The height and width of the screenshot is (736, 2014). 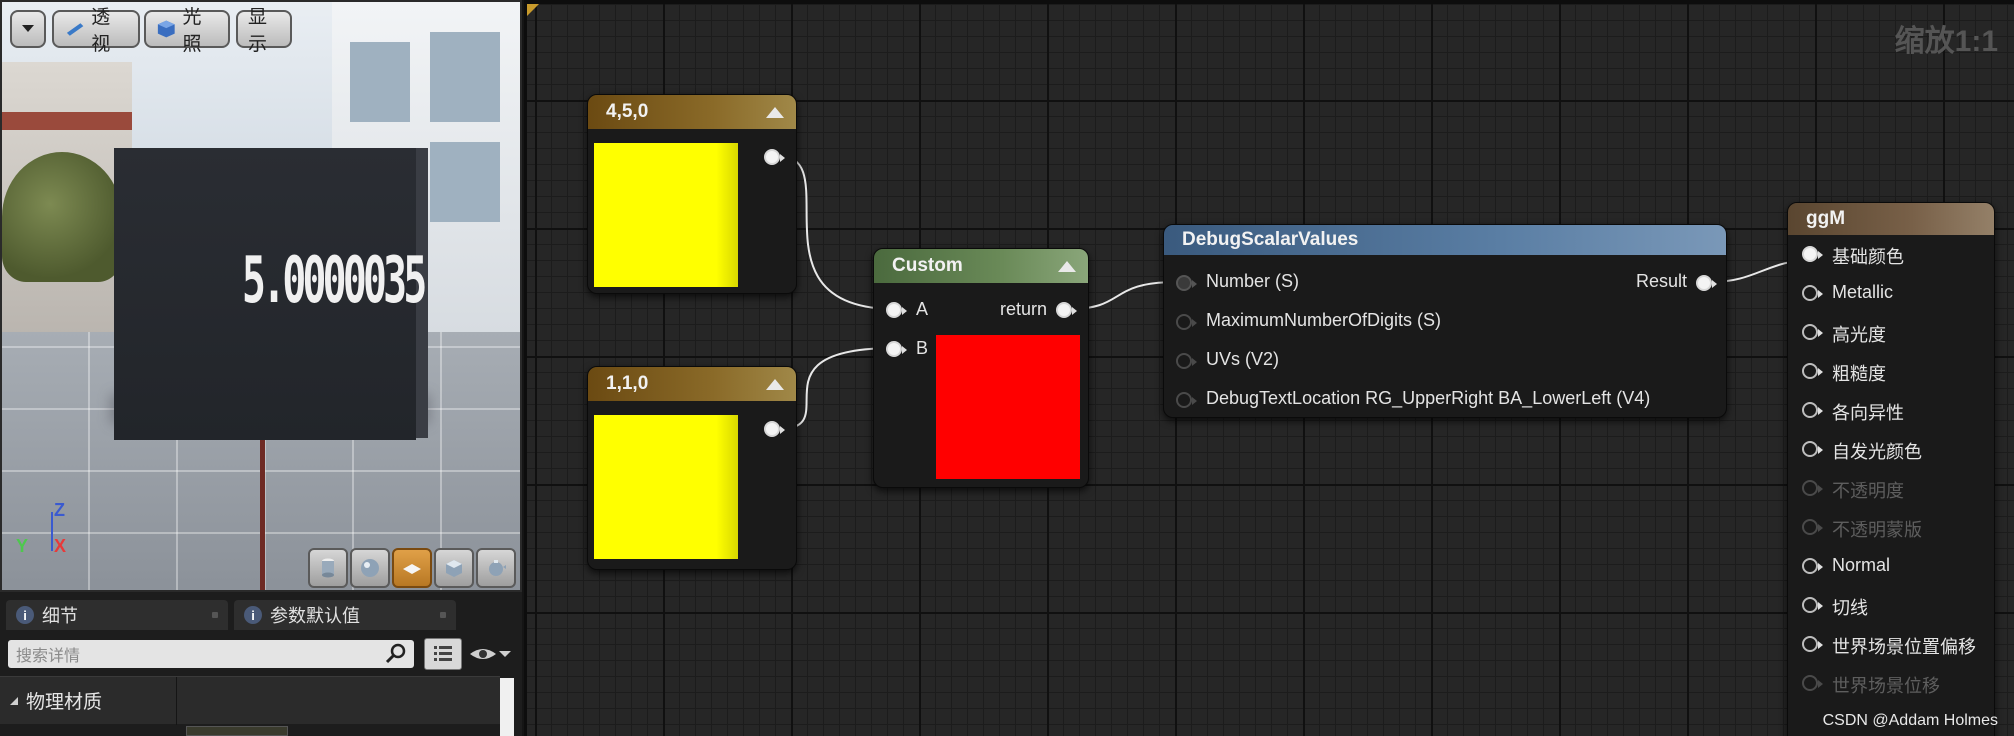 I want to click on perspective-icon, so click(x=75, y=29).